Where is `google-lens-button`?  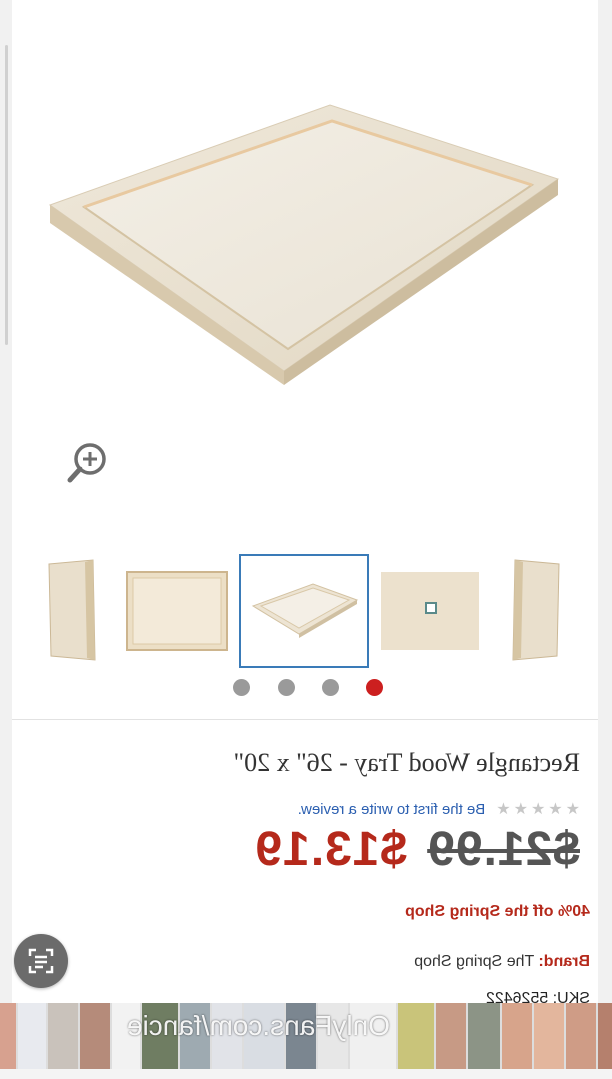 google-lens-button is located at coordinates (41, 961).